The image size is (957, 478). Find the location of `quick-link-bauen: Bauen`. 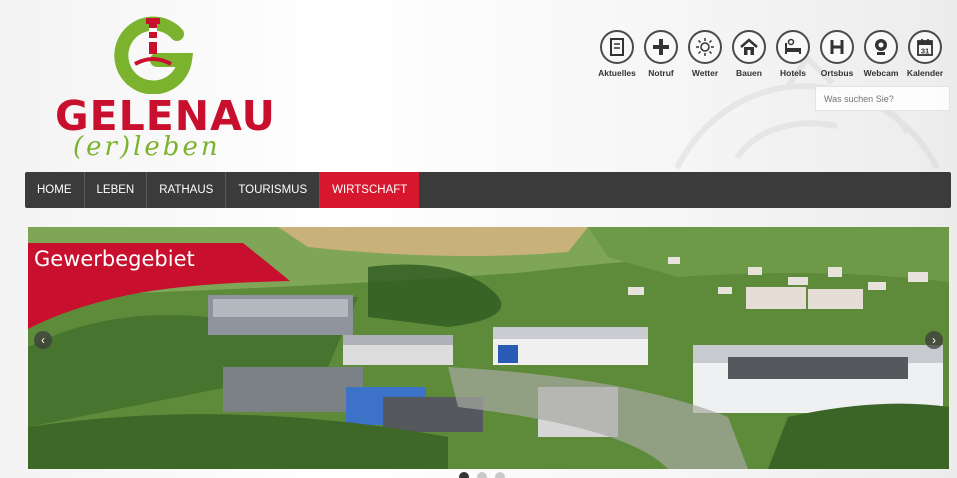

quick-link-bauen: Bauen is located at coordinates (749, 56).